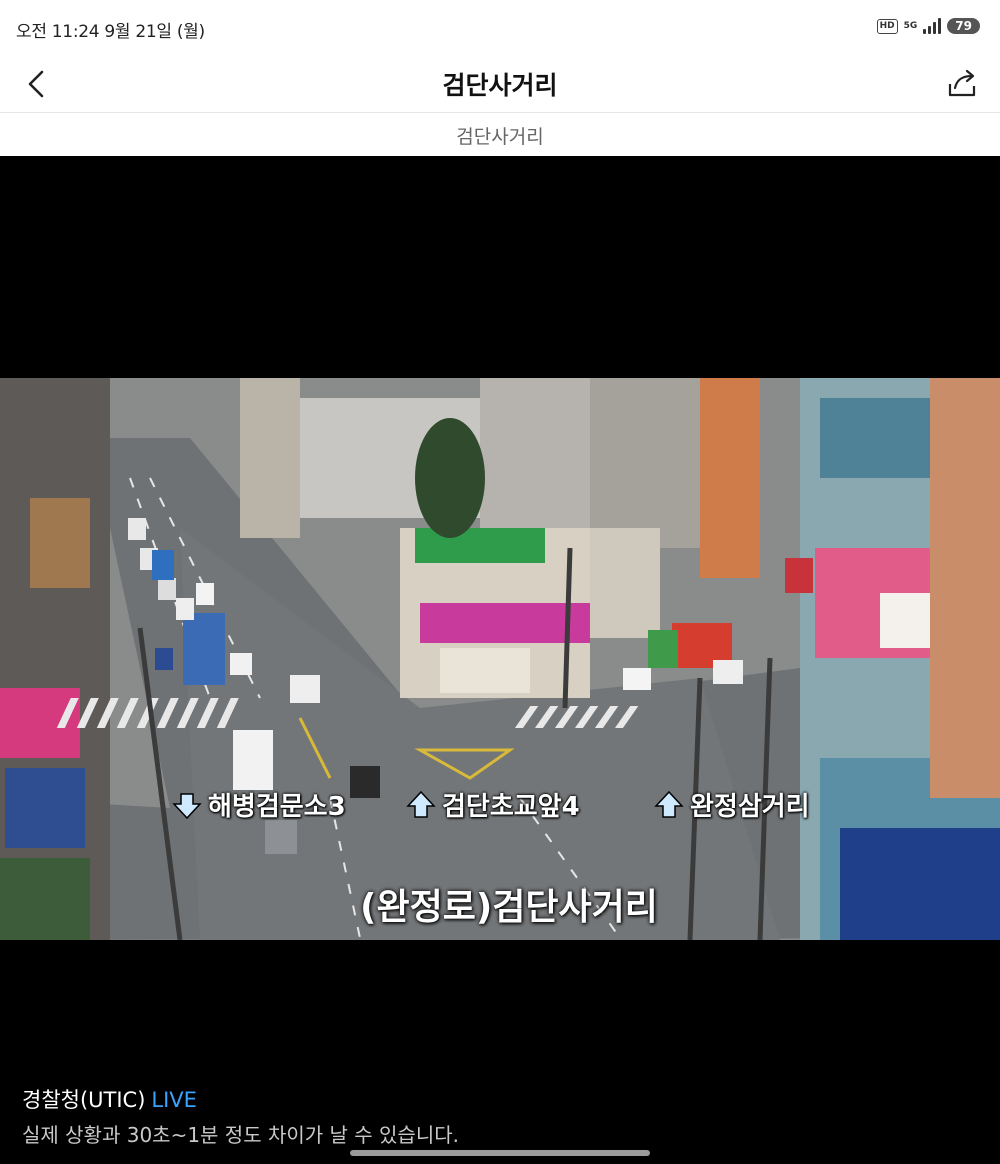 The width and height of the screenshot is (1000, 1164). What do you see at coordinates (511, 807) in the screenshot?
I see `direction-label-2-text: 검단초교앞4` at bounding box center [511, 807].